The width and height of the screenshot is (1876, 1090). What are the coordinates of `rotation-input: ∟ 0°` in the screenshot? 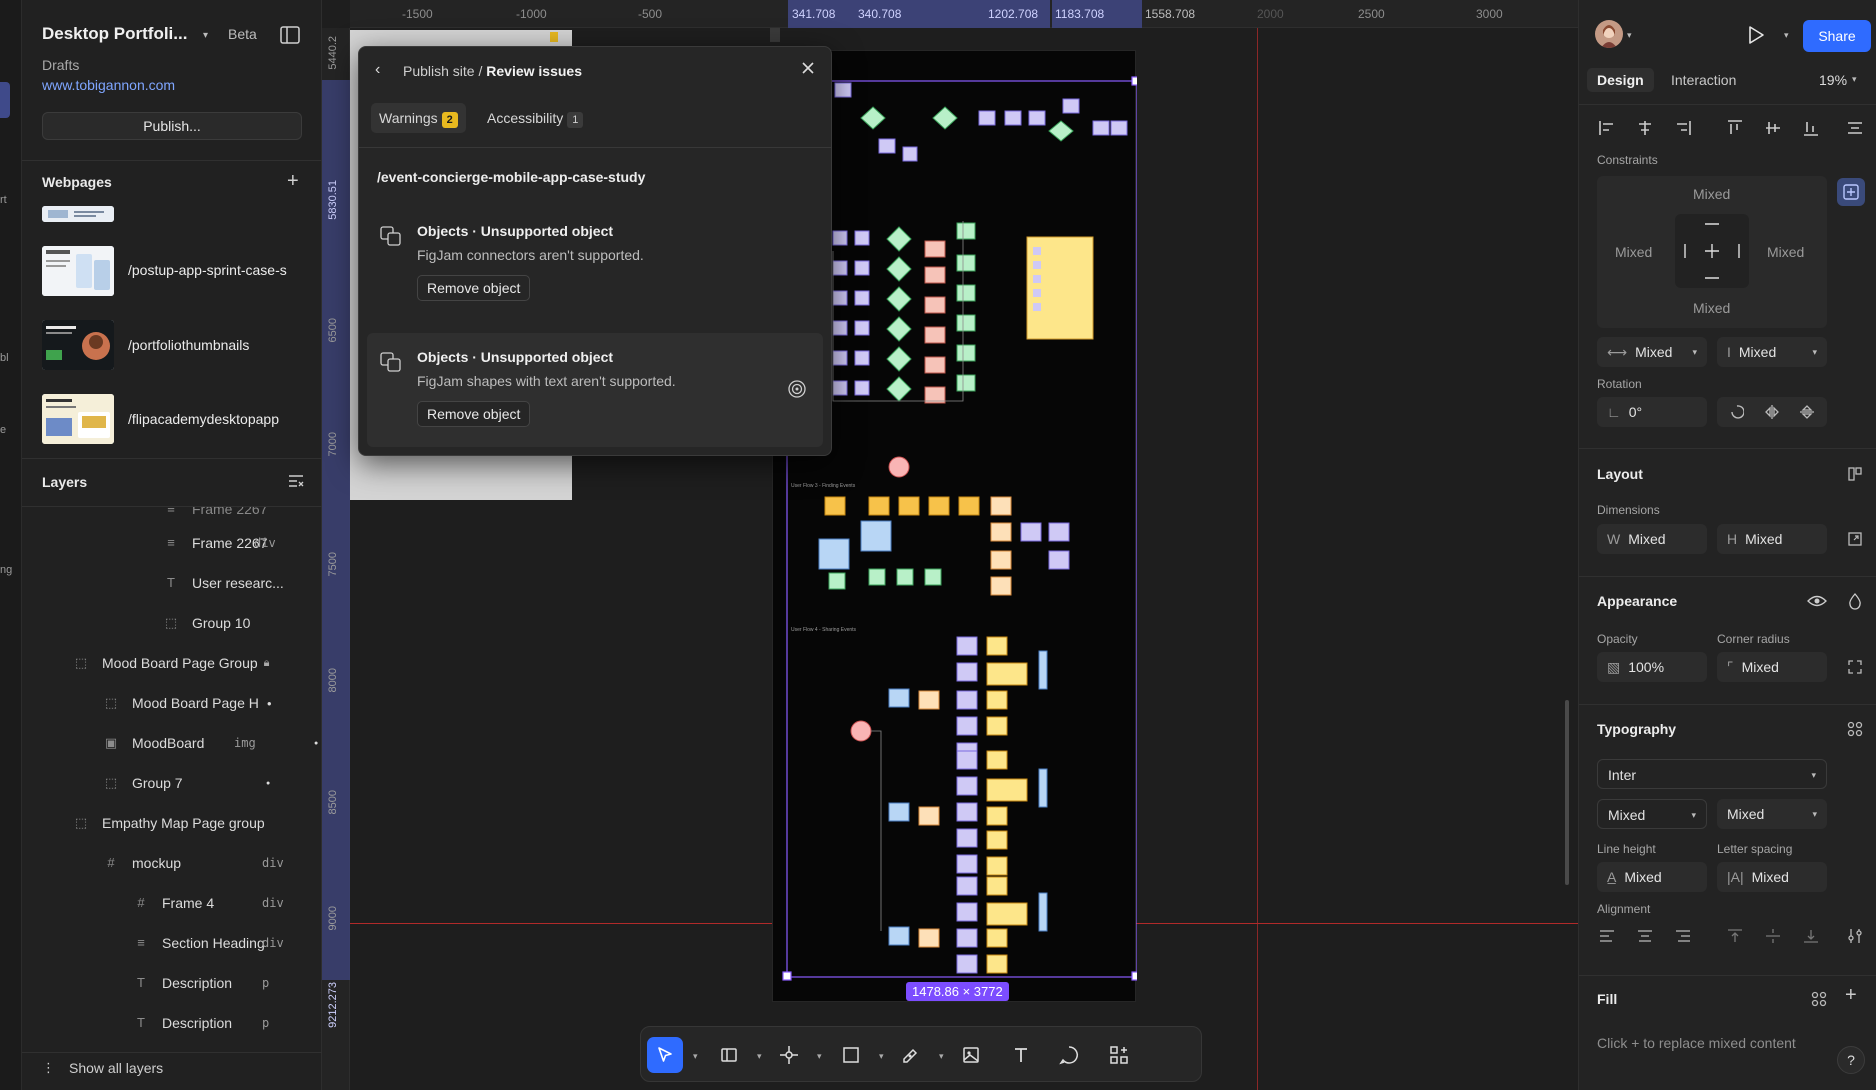 It's located at (1652, 412).